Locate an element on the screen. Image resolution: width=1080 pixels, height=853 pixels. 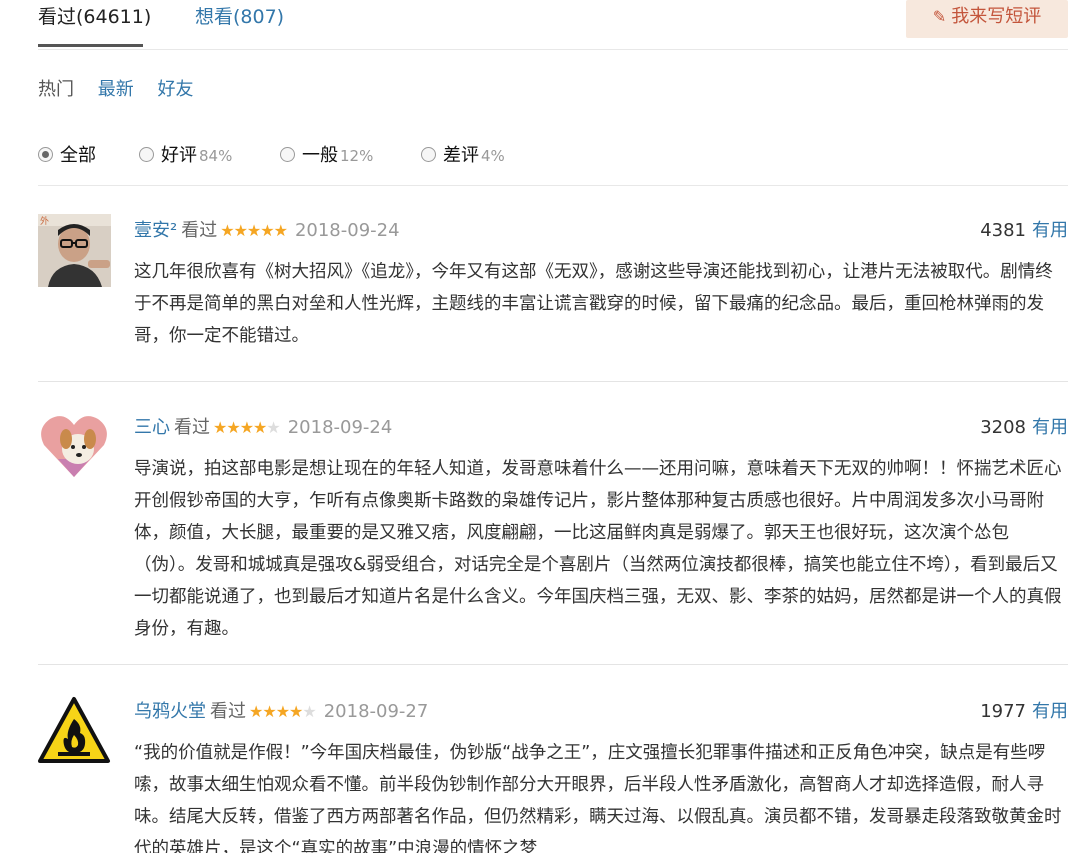
write-comment-label: 我来写短评 is located at coordinates (996, 16).